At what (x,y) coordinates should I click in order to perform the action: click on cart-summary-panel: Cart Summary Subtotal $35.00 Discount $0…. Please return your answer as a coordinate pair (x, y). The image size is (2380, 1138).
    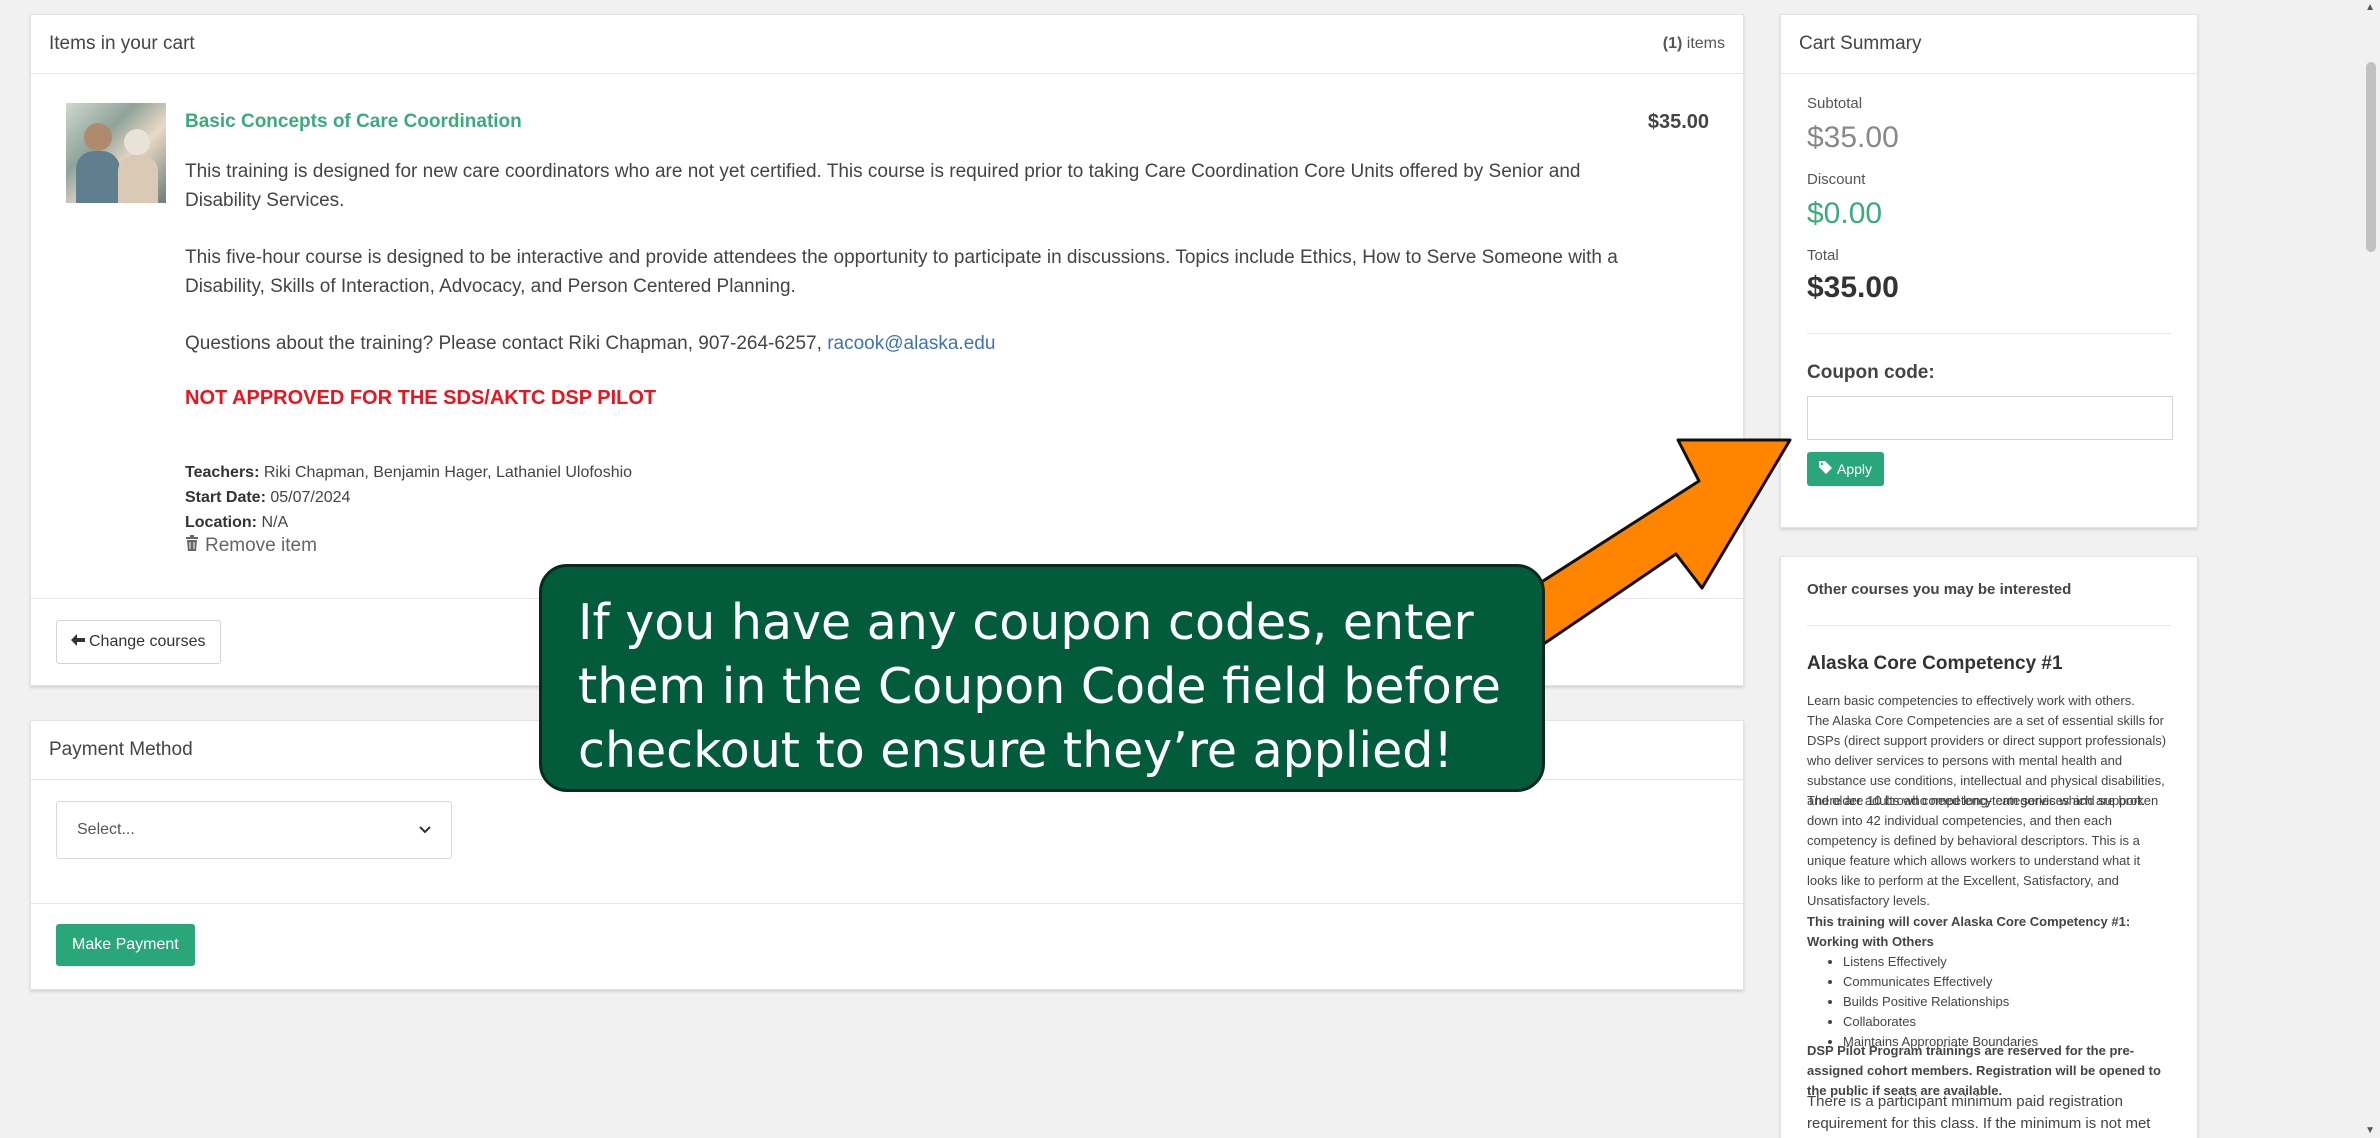
    Looking at the image, I should click on (1989, 271).